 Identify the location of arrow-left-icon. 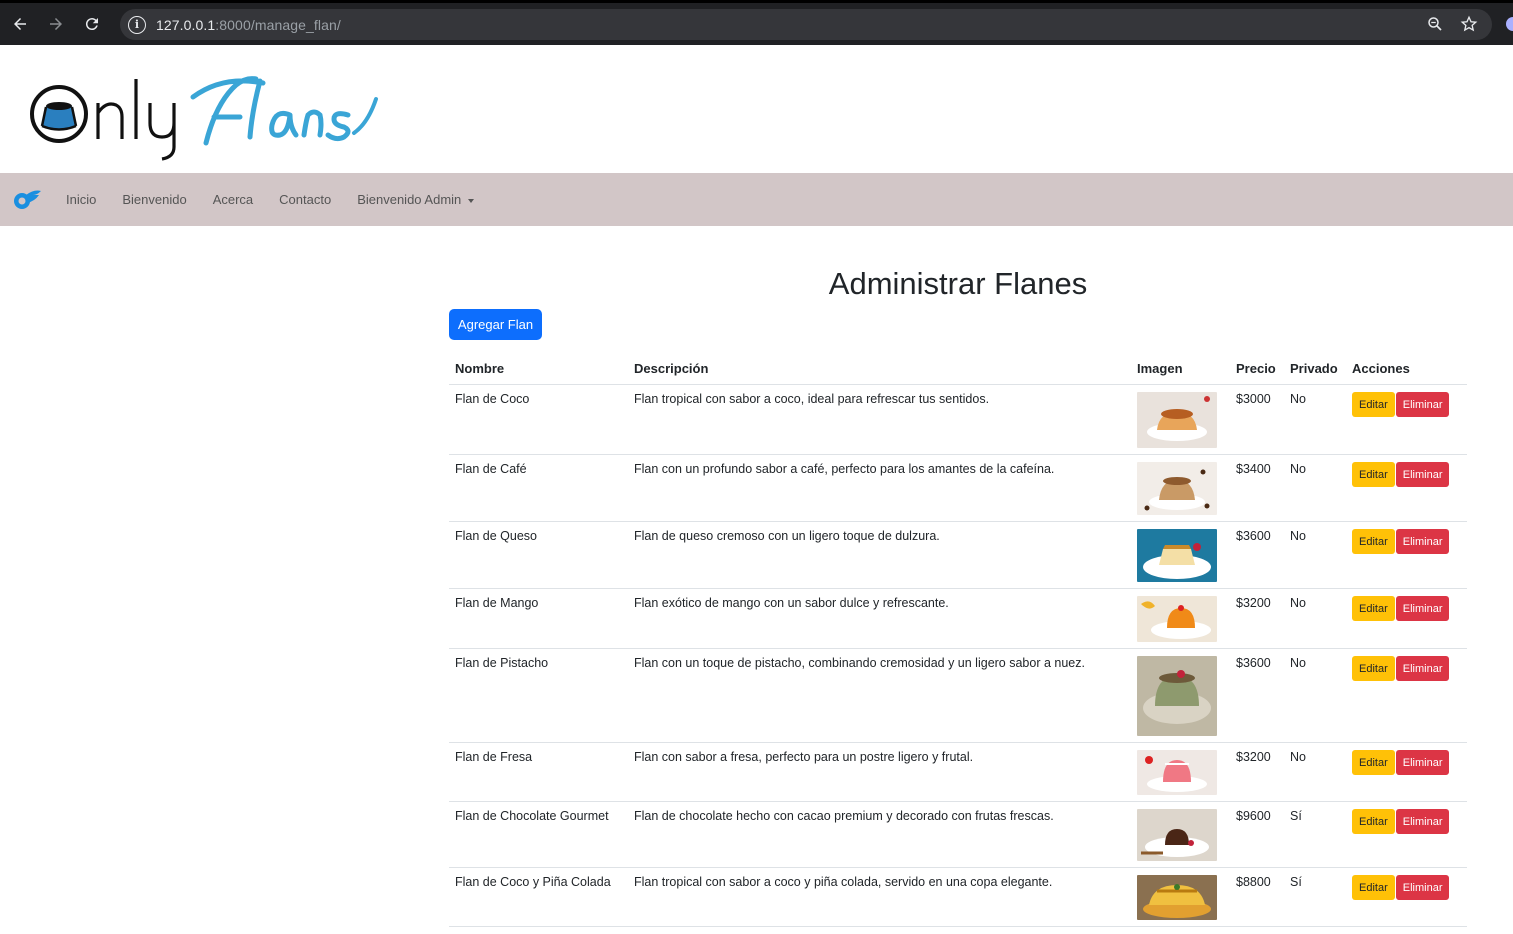
(20, 24).